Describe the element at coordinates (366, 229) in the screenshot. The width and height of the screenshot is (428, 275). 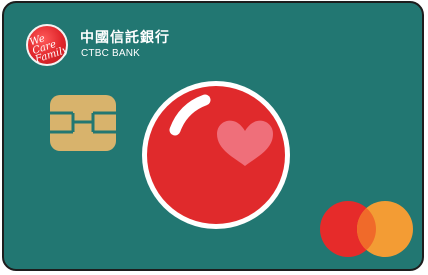
I see `mastercard-logo-icon` at that location.